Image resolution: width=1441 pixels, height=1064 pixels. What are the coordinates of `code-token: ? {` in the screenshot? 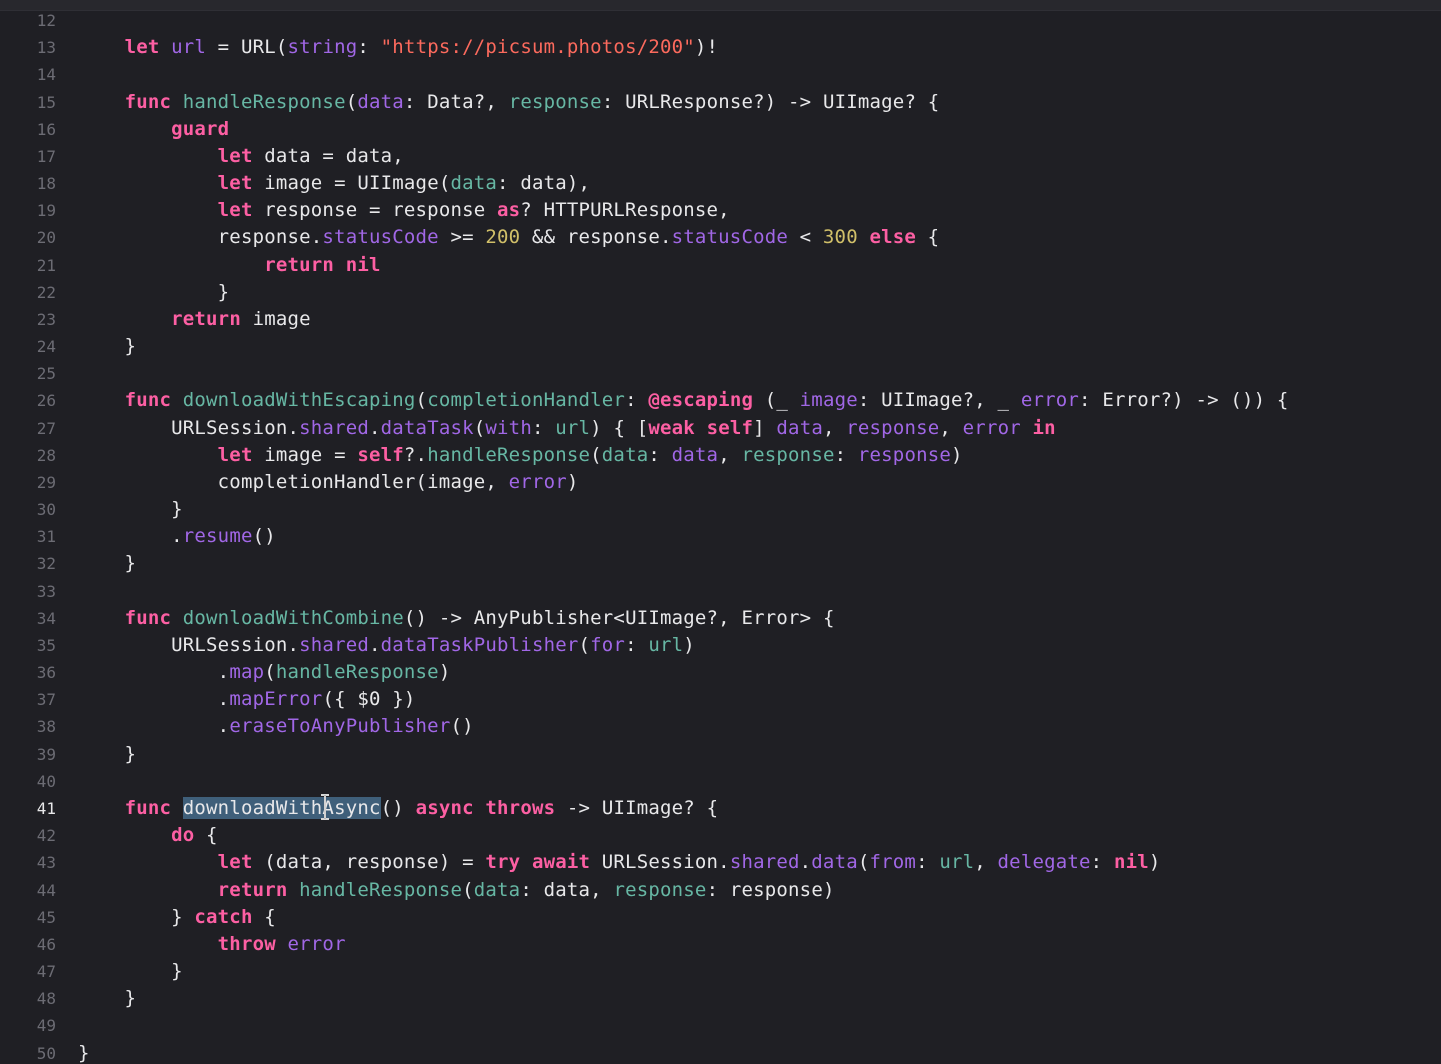 It's located at (922, 101).